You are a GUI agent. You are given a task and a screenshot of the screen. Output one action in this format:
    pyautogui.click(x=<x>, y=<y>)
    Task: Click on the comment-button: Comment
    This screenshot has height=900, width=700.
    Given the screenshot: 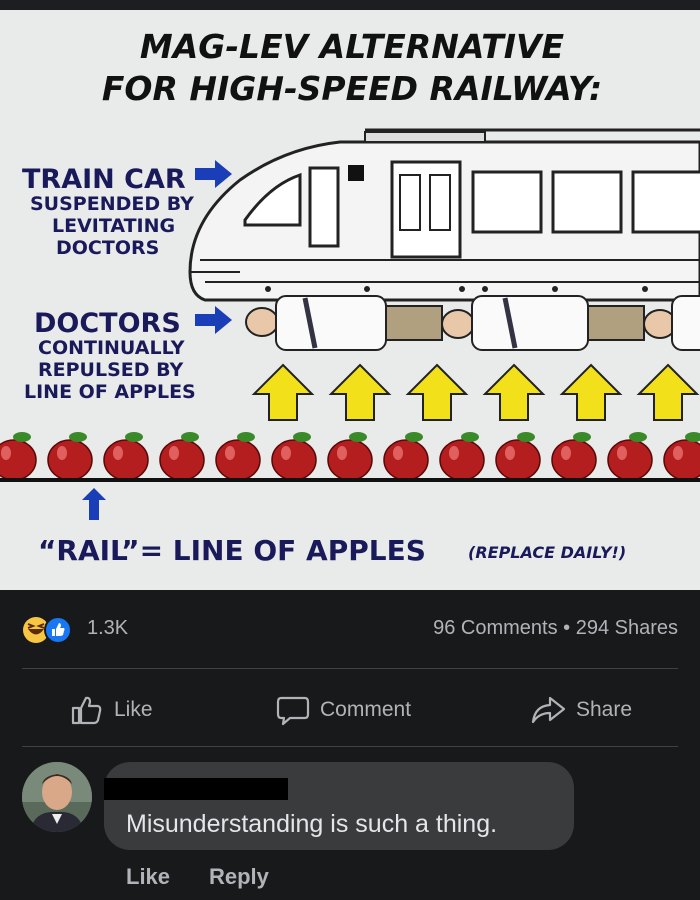 What is the action you would take?
    pyautogui.click(x=343, y=710)
    